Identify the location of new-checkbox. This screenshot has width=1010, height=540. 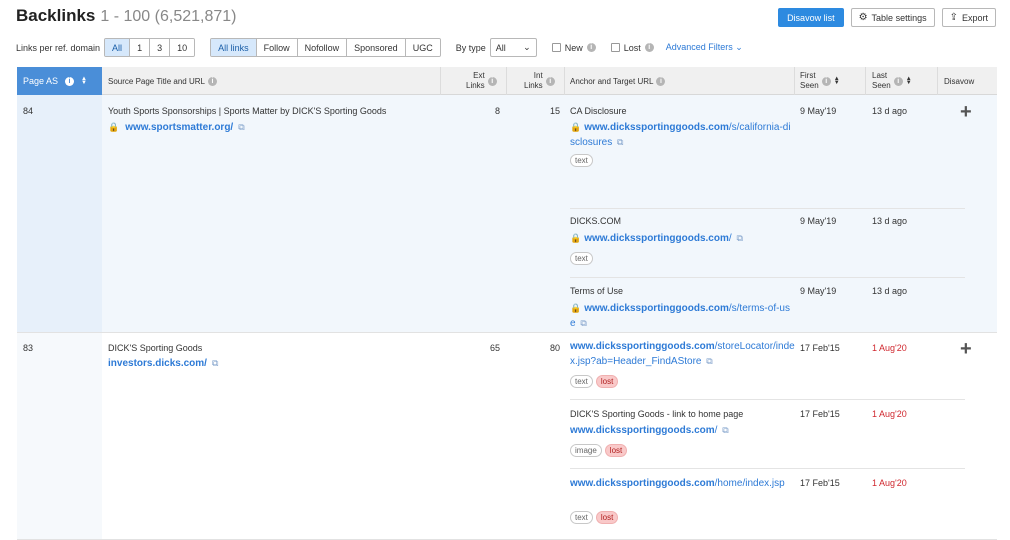
(556, 47).